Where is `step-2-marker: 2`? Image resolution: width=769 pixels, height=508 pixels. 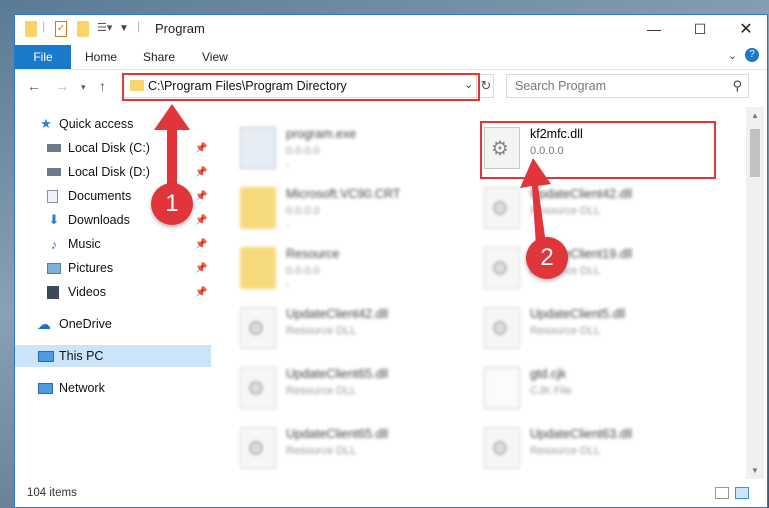
step-2-marker: 2 is located at coordinates (547, 258).